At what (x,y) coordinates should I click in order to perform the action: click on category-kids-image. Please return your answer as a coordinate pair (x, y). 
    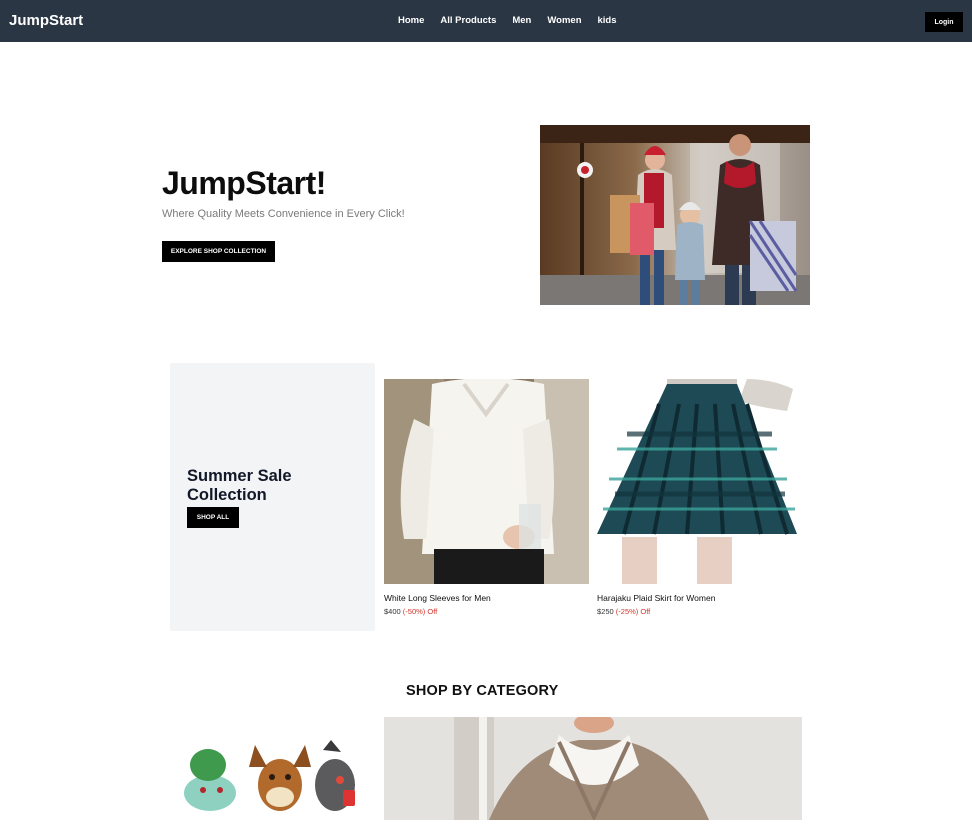
    Looking at the image, I should click on (272, 777).